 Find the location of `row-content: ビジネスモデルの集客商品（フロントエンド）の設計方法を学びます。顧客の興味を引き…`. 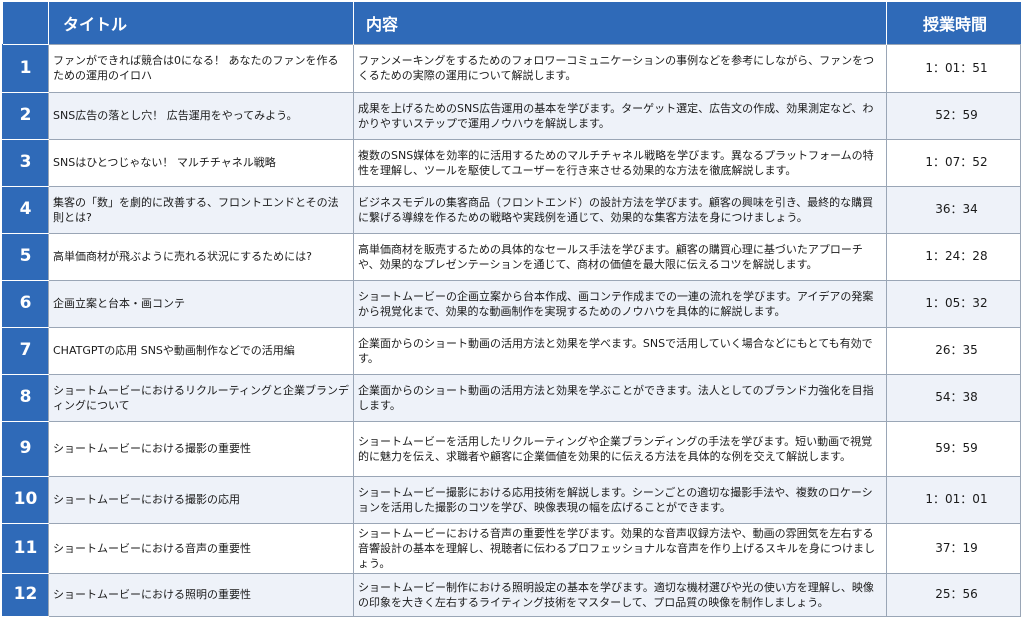

row-content: ビジネスモデルの集客商品（フロントエンド）の設計方法を学びます。顧客の興味を引き… is located at coordinates (620, 209).